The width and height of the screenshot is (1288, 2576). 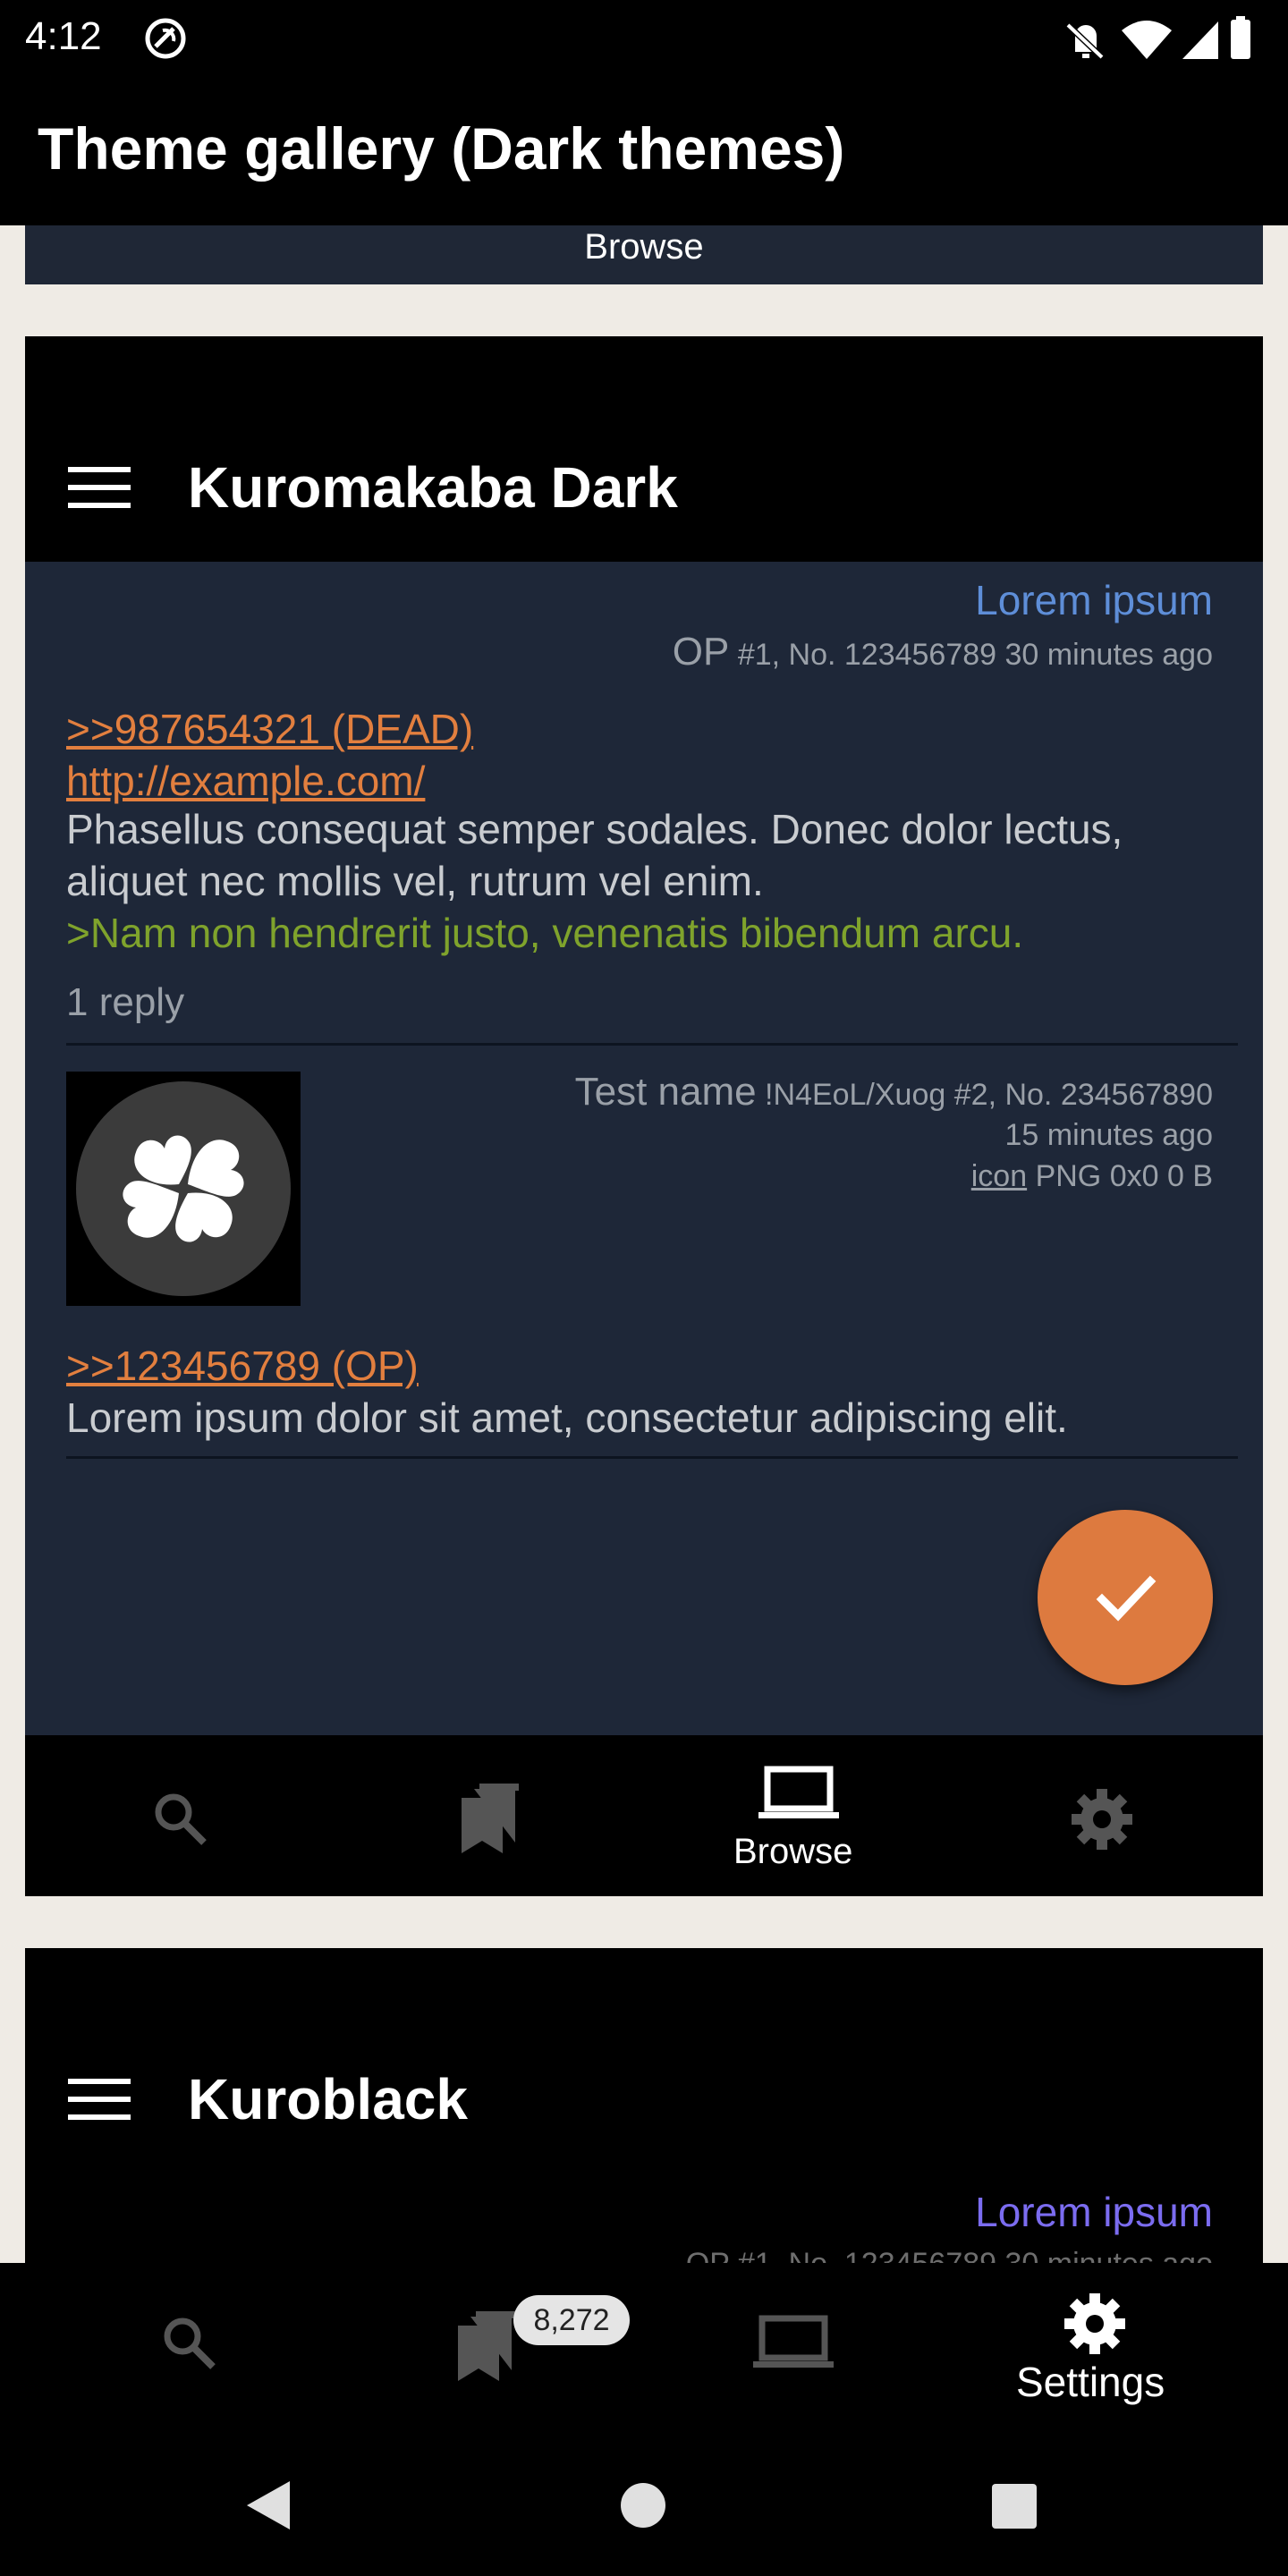 I want to click on post-name: OP, so click(x=701, y=652).